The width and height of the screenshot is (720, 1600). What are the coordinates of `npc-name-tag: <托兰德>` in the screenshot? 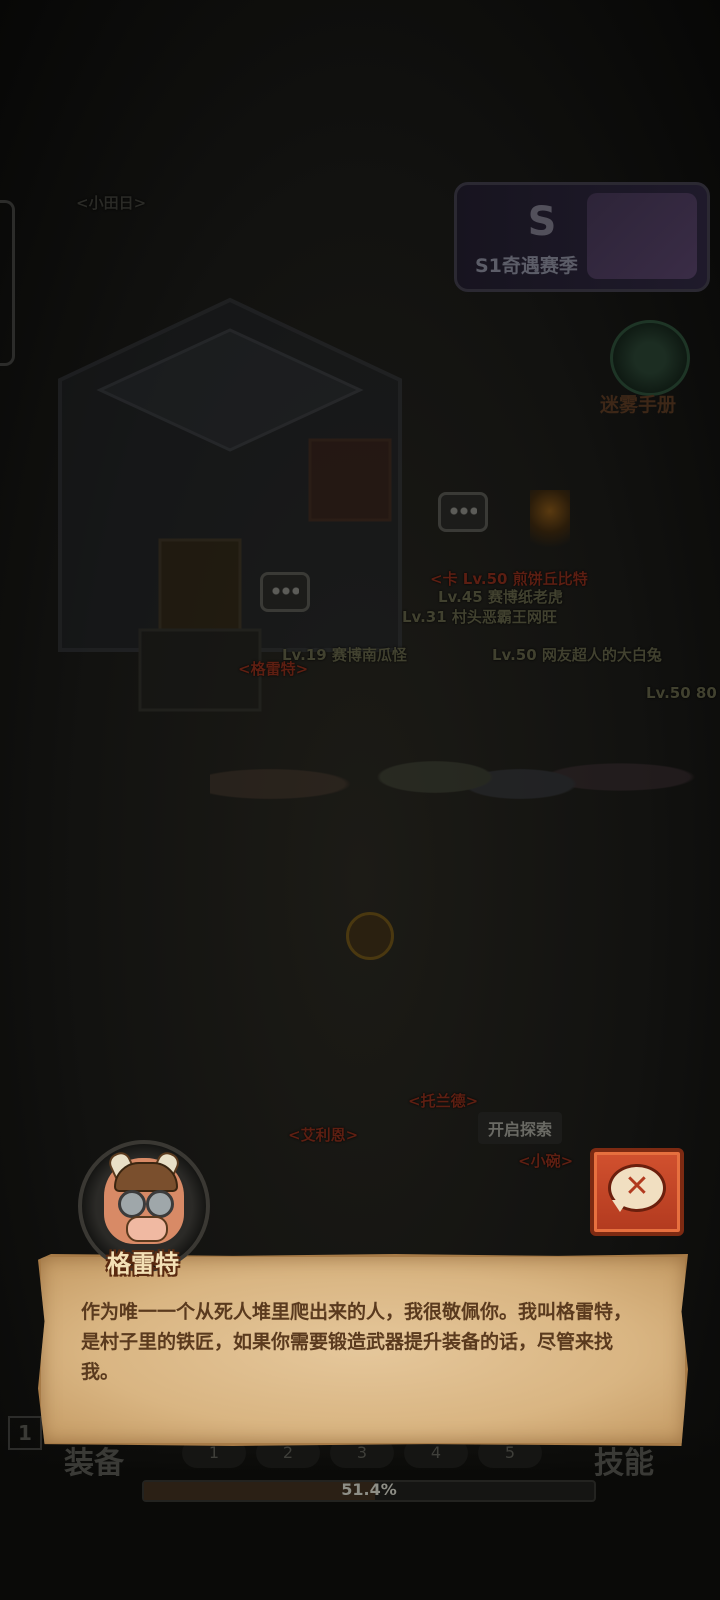 It's located at (443, 1100).